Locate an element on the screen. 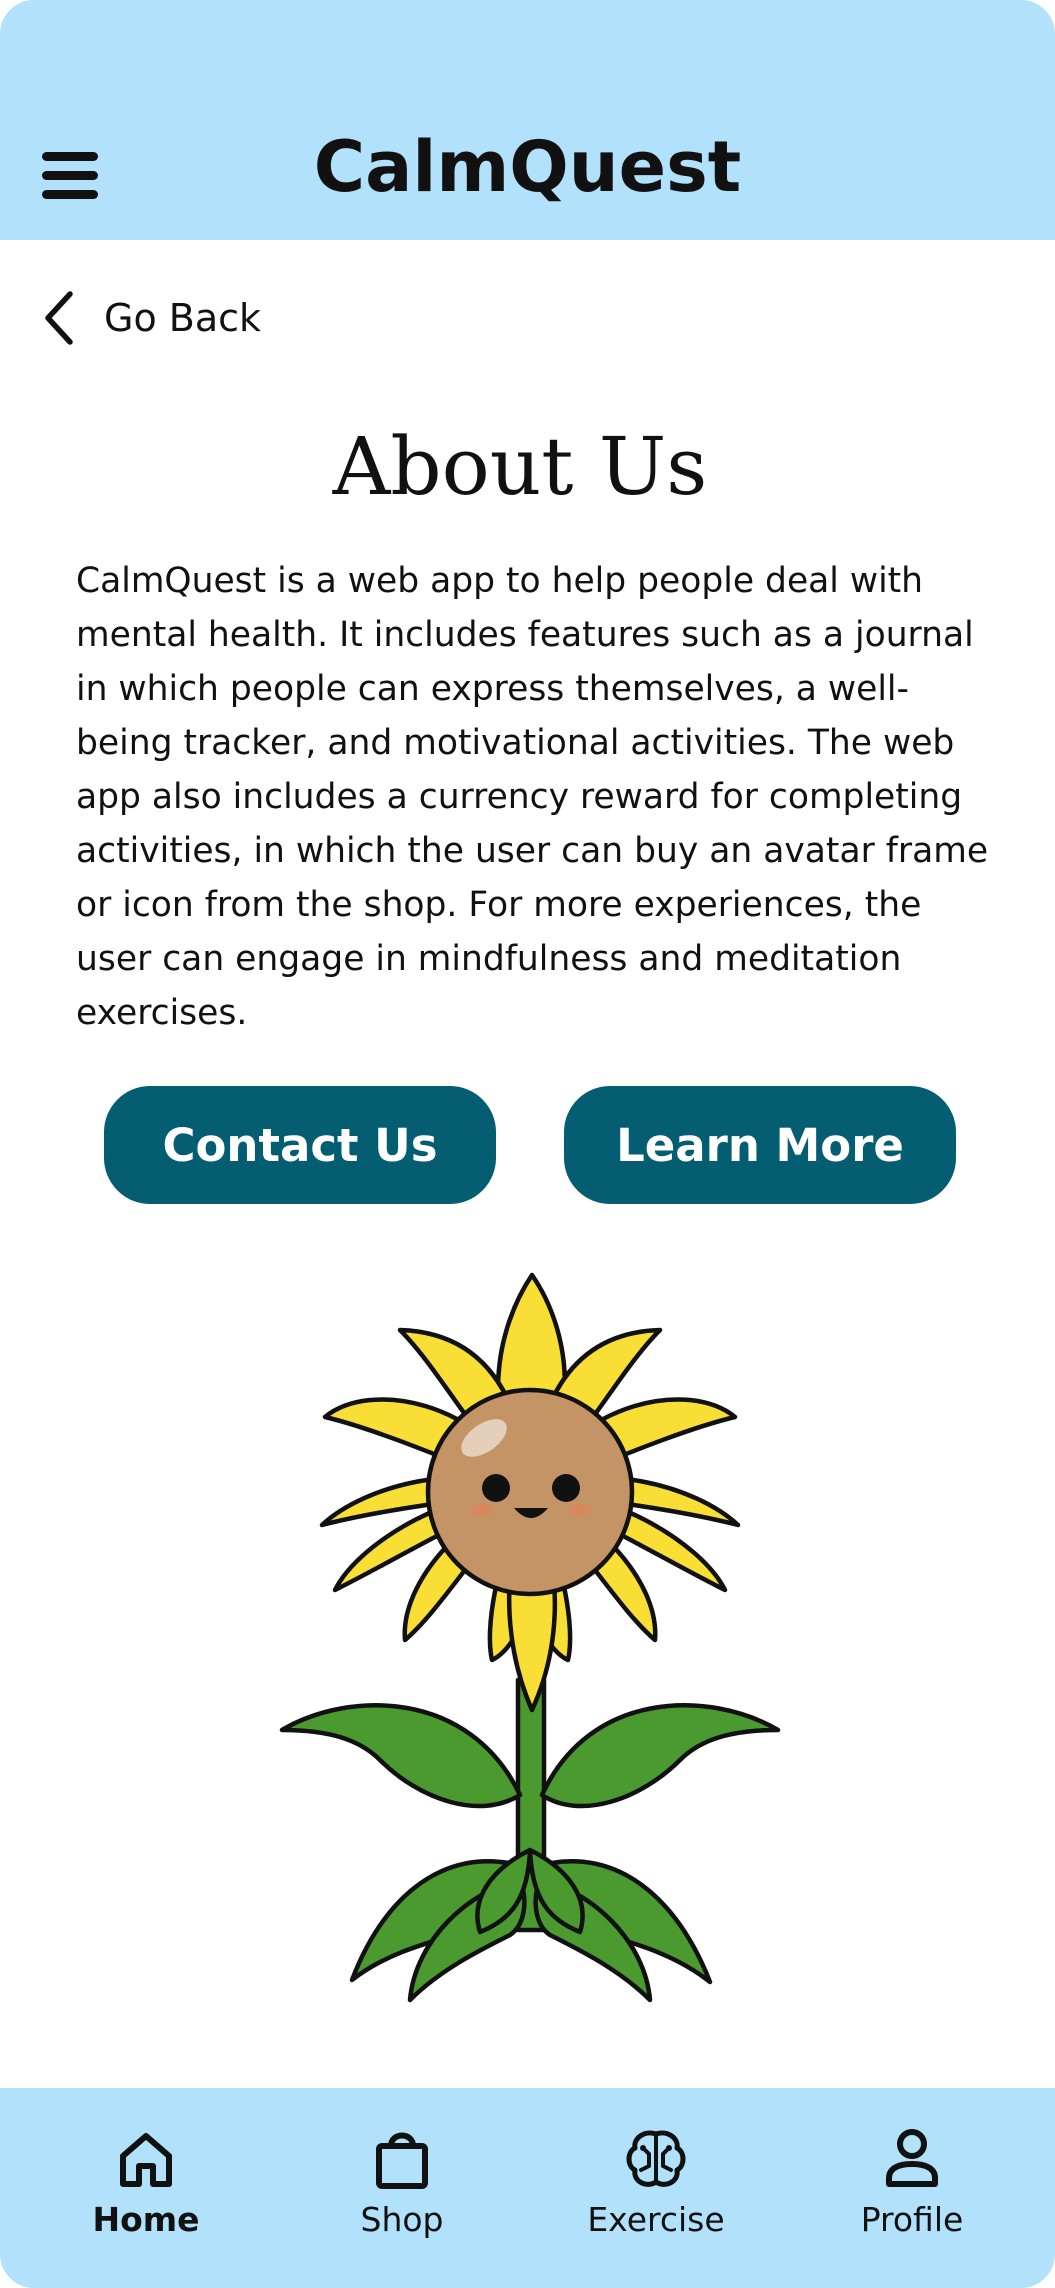  go-back-link: Go Back is located at coordinates (150, 318).